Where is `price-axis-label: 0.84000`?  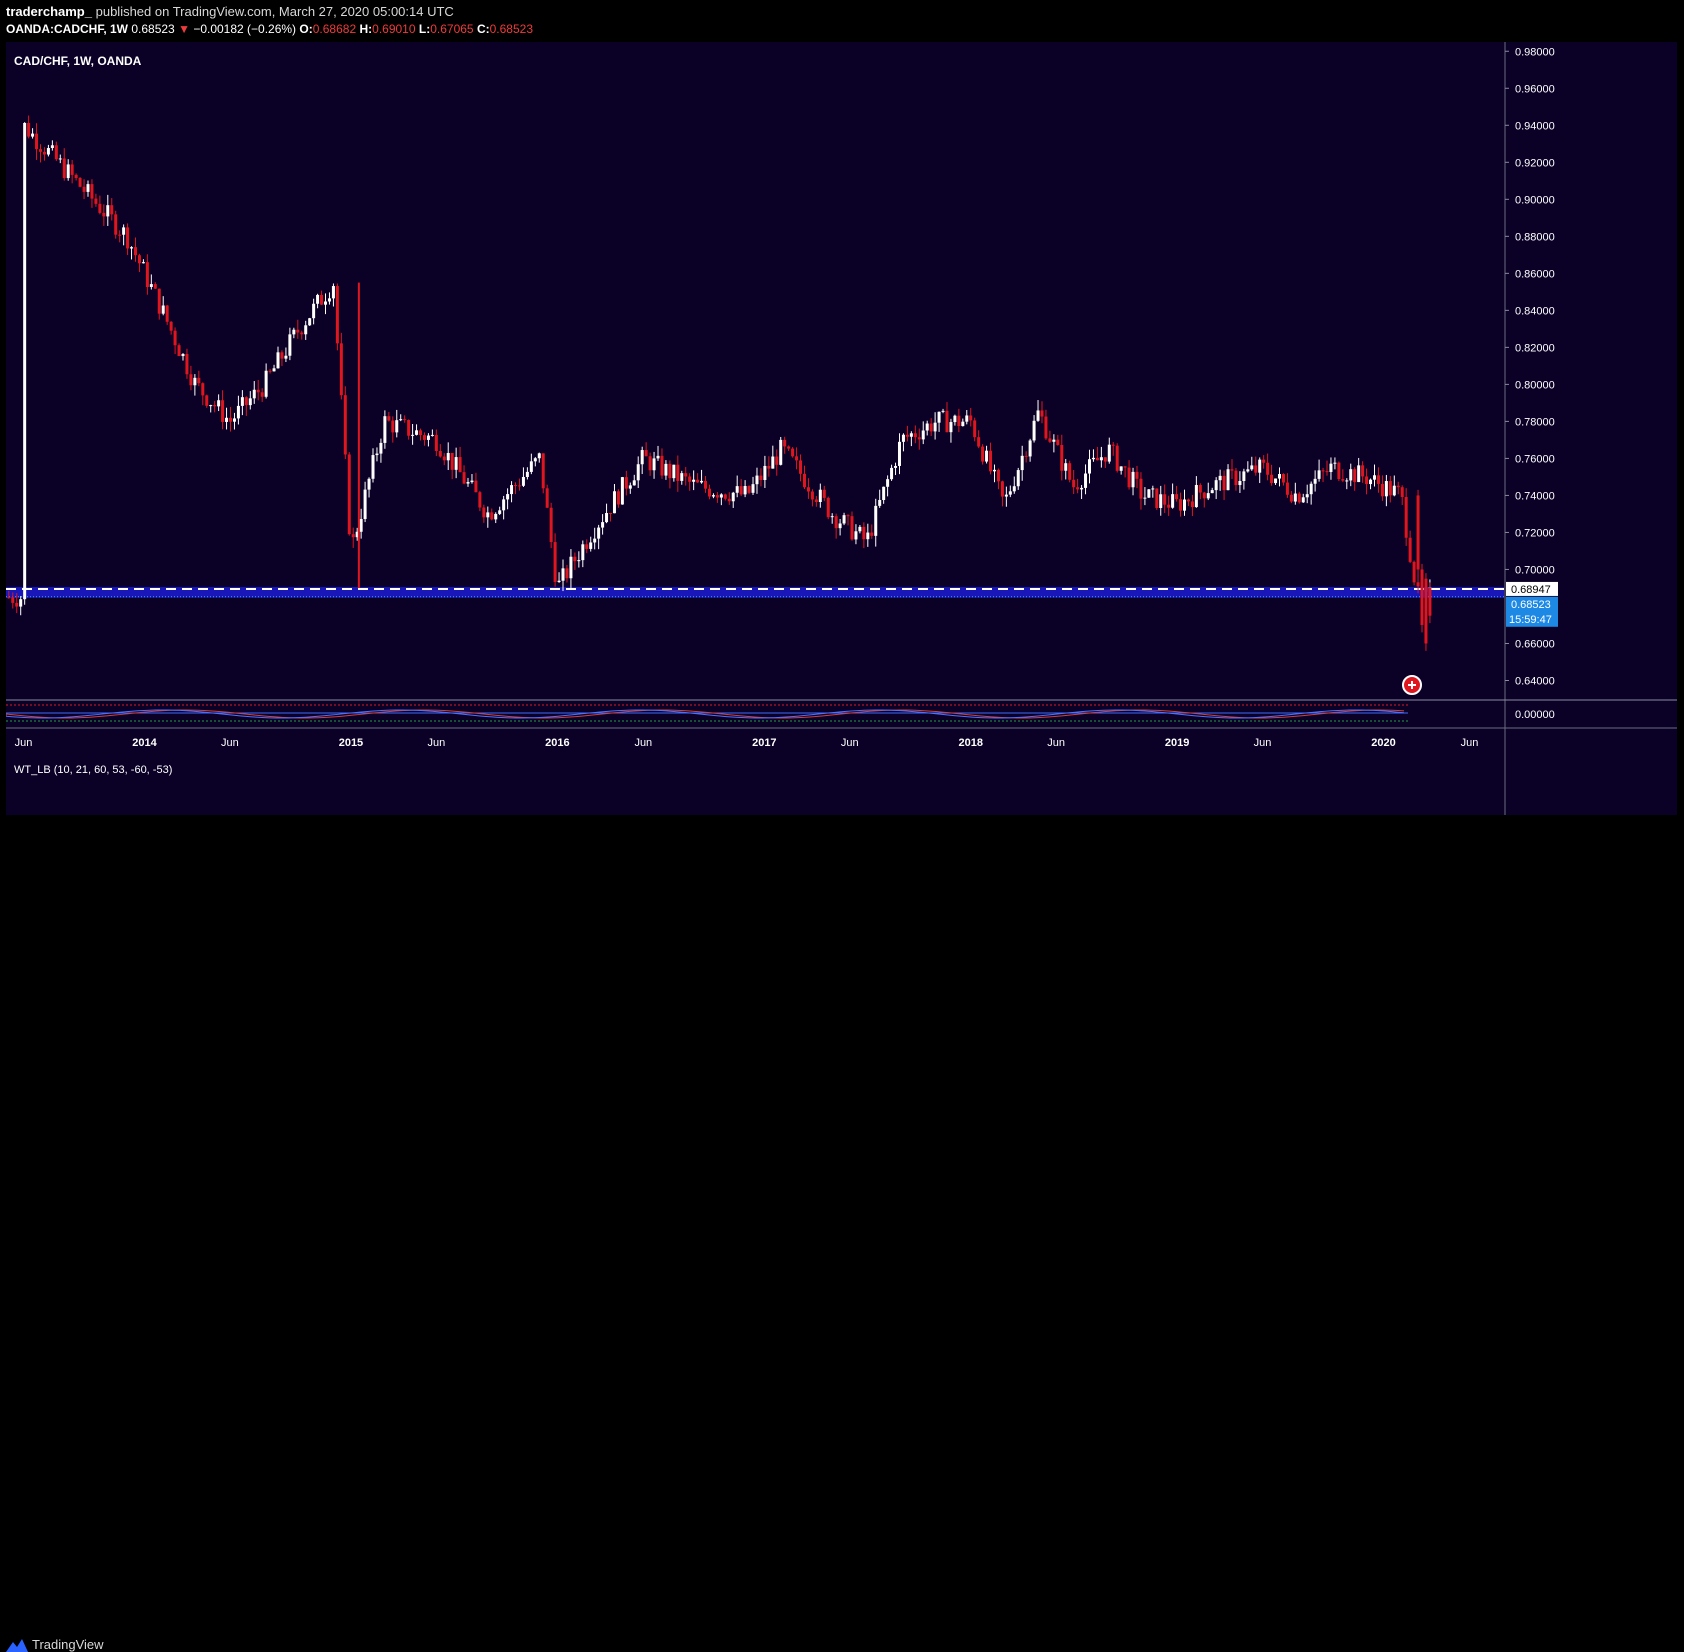 price-axis-label: 0.84000 is located at coordinates (1535, 311).